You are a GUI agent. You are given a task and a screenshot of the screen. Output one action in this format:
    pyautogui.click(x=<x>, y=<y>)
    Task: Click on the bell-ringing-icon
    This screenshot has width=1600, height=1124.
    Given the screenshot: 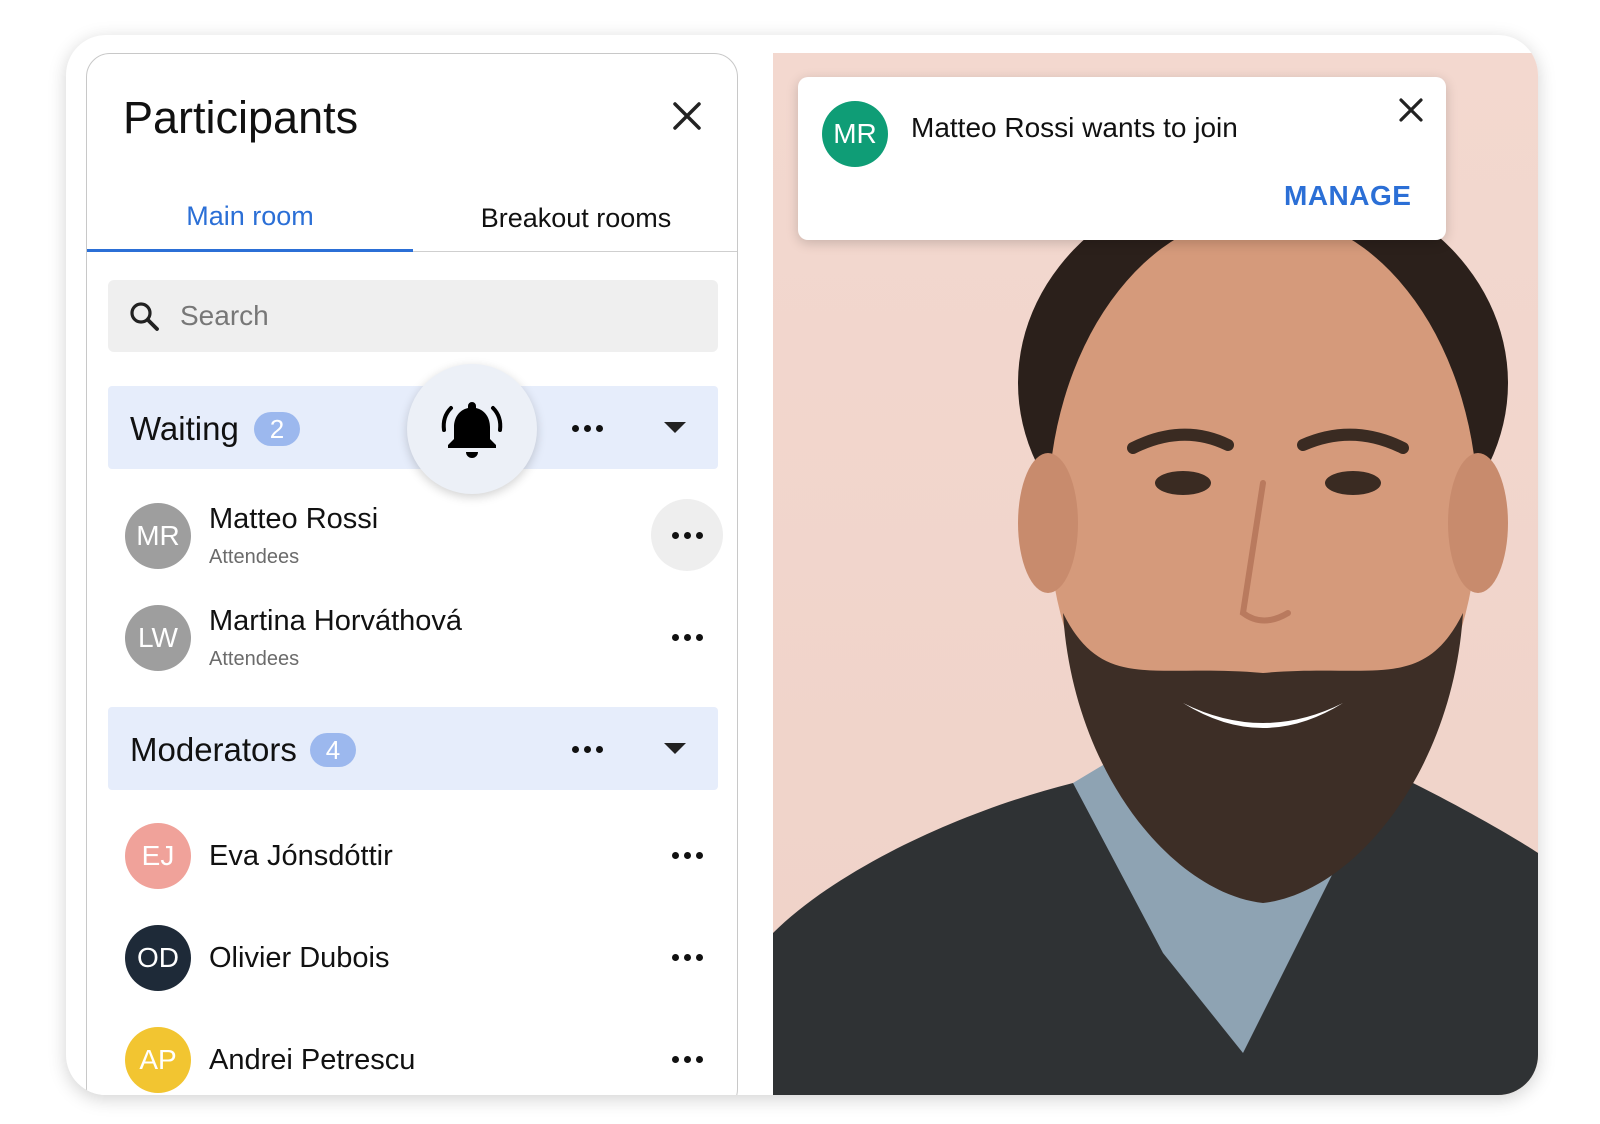 What is the action you would take?
    pyautogui.click(x=472, y=430)
    